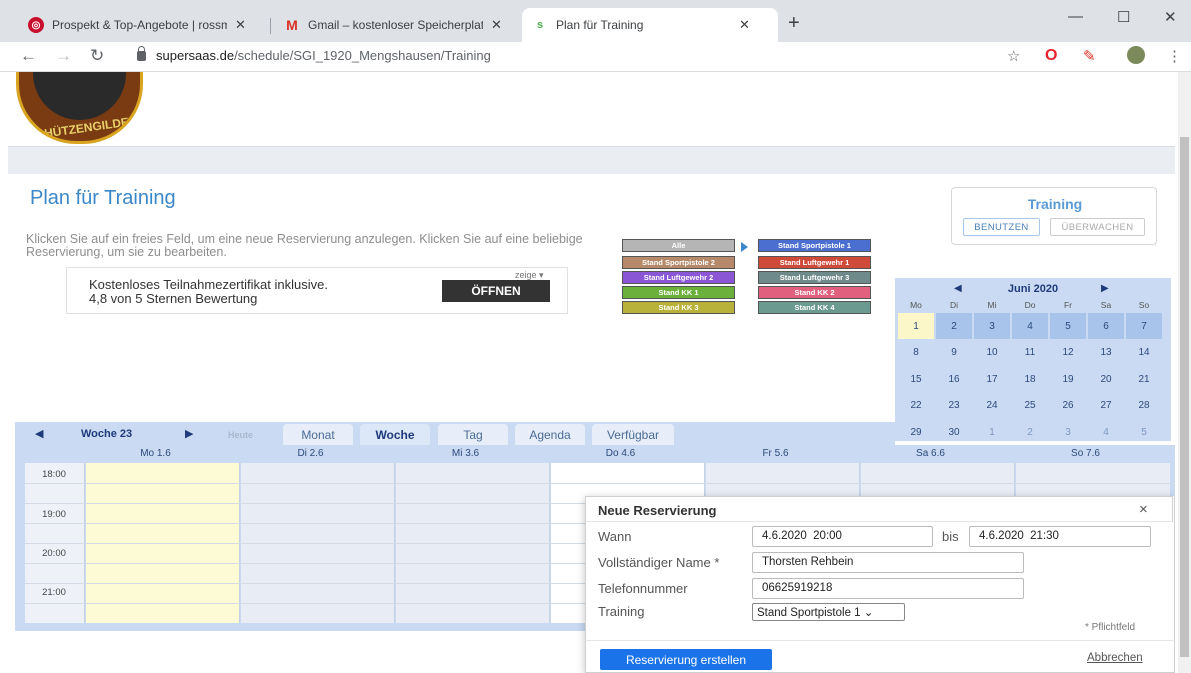  I want to click on training-select: Stand Sportpistole 1 ⌄, so click(828, 612).